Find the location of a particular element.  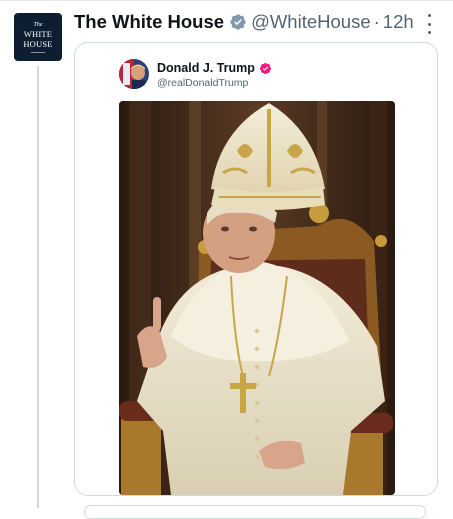

thread-connector-line is located at coordinates (38, 287).